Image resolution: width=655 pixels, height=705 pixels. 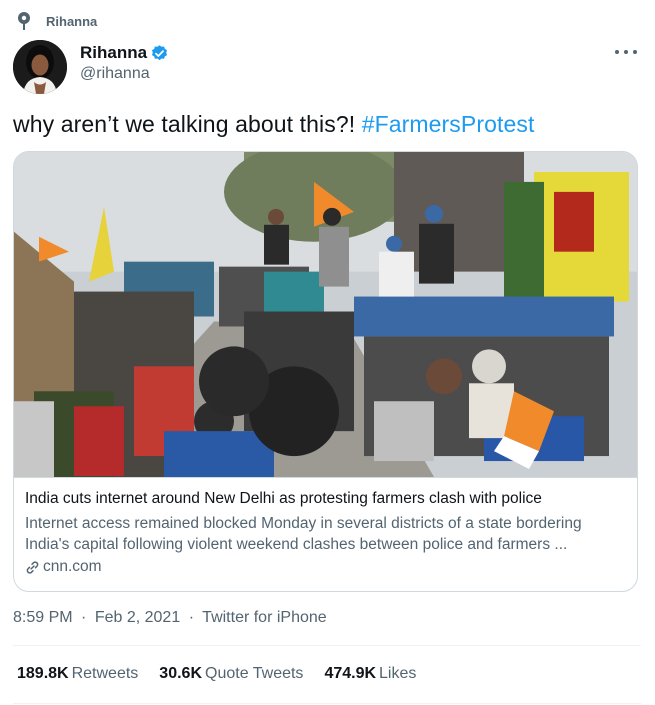 I want to click on quote-tweets-count: 30.6K, so click(x=180, y=673).